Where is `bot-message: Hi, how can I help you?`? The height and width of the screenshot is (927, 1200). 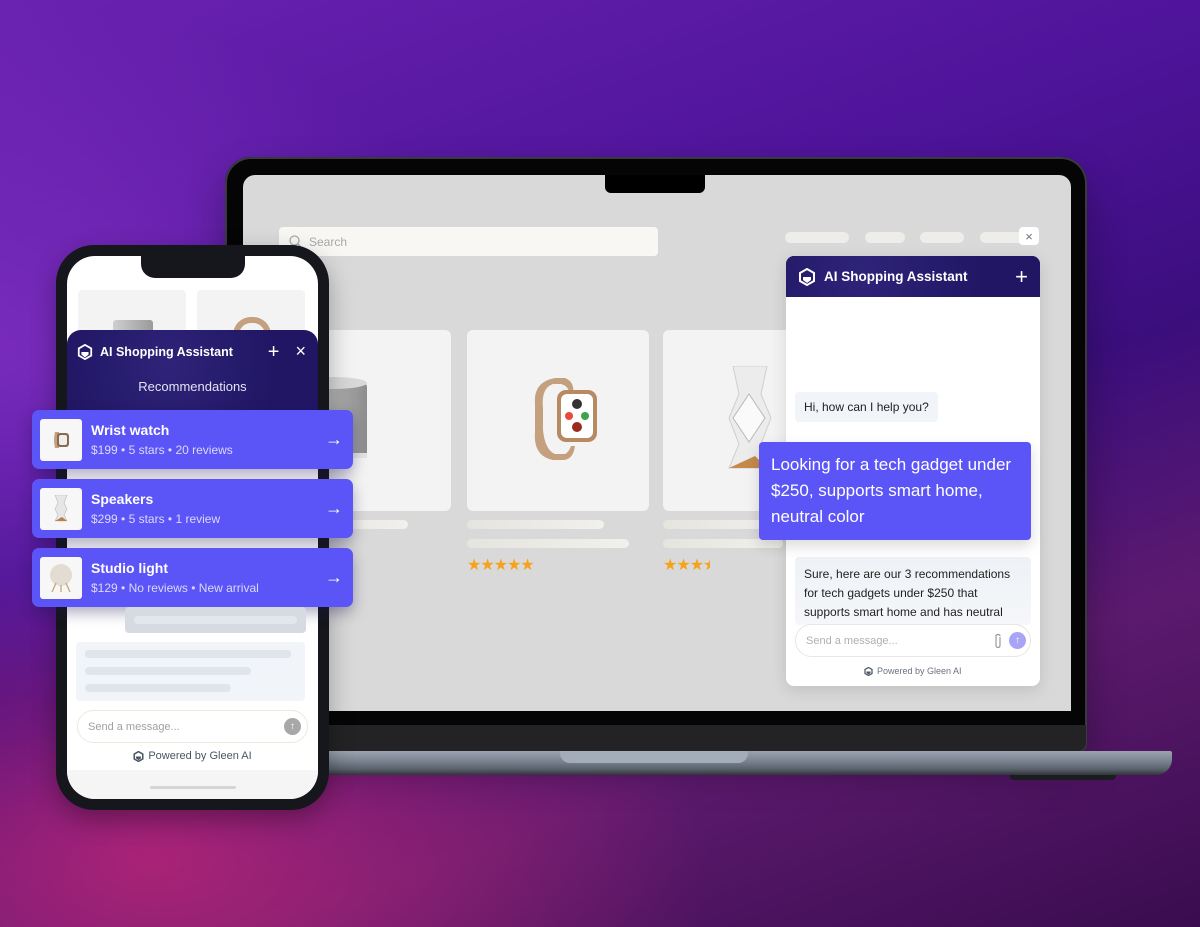 bot-message: Hi, how can I help you? is located at coordinates (866, 407).